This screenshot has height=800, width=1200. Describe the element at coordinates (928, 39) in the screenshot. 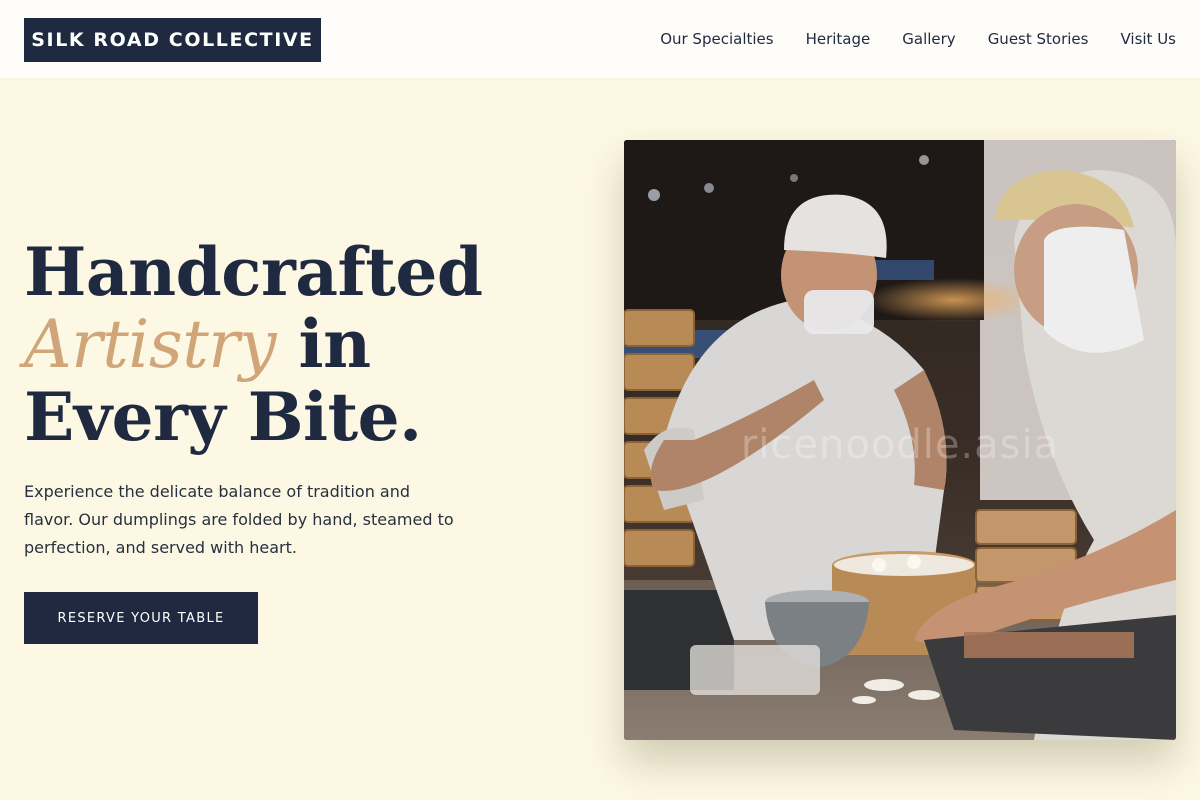

I see `nav-link-gallery: Gallery` at that location.